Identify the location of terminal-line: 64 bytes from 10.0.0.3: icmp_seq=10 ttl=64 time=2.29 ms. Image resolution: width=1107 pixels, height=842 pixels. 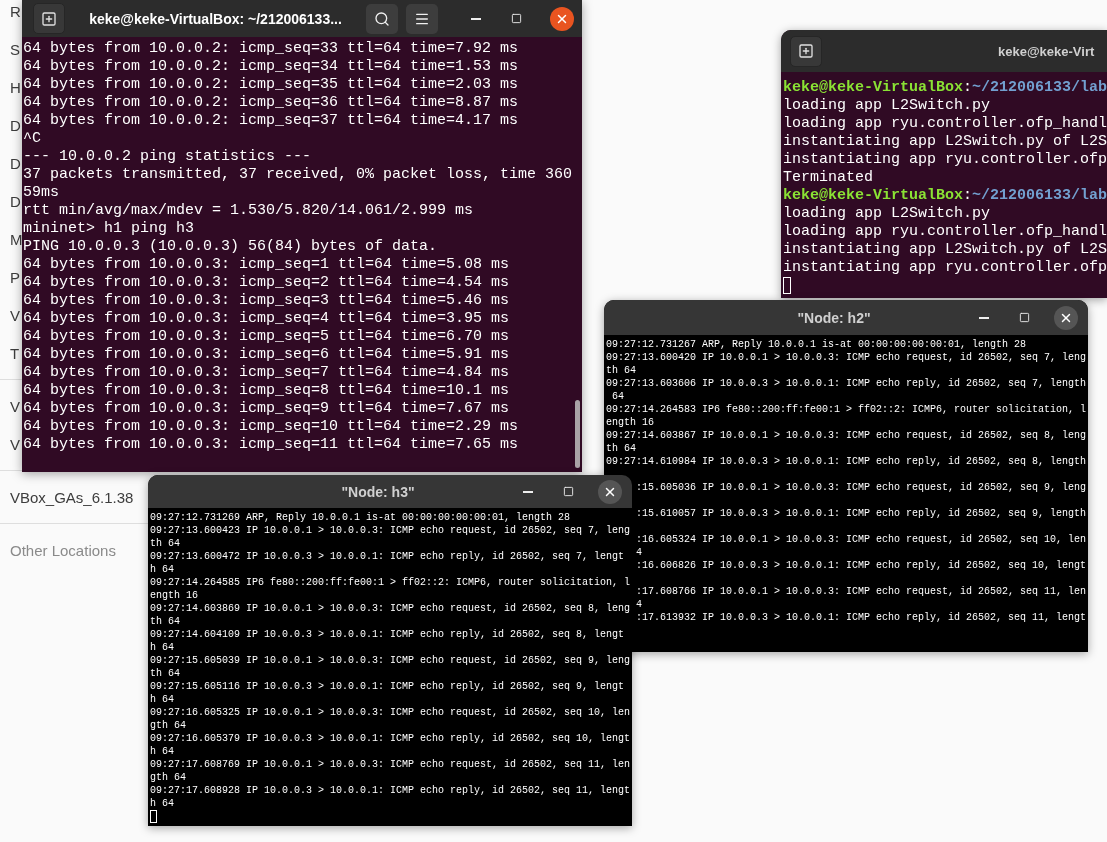
(271, 427).